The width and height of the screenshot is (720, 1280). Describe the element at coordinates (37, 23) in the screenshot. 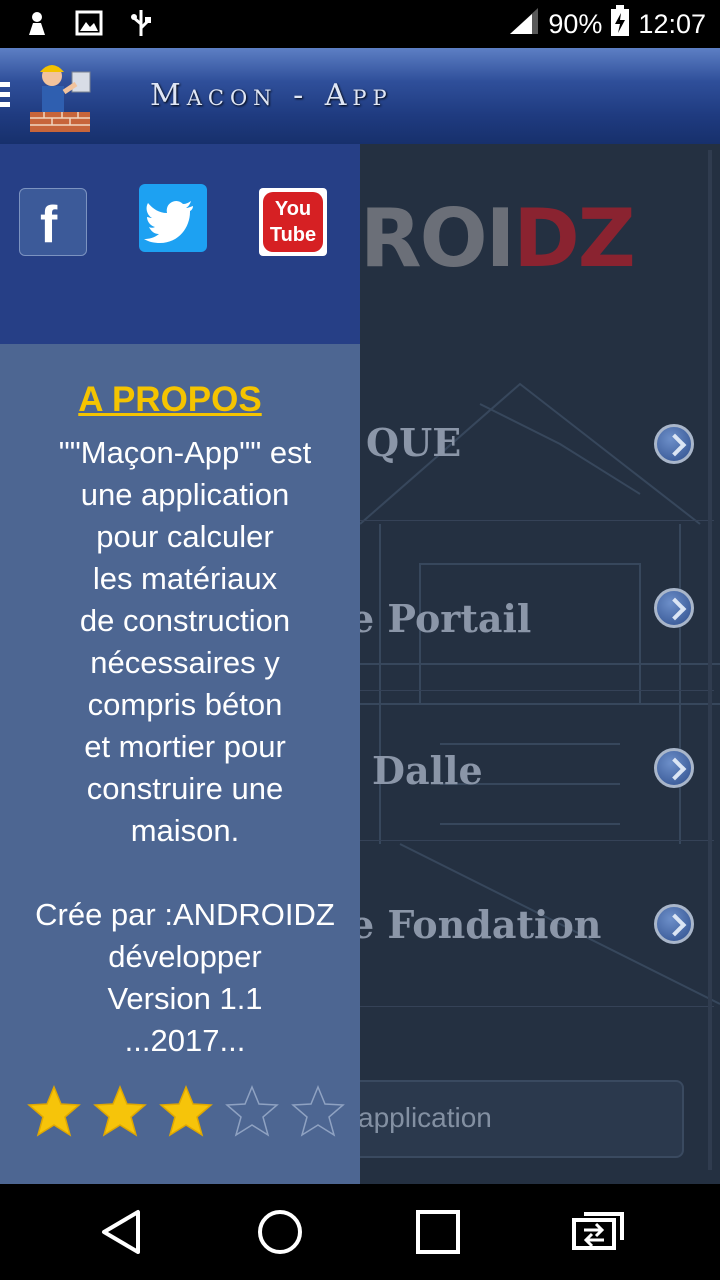

I see `android-debug-icon` at that location.